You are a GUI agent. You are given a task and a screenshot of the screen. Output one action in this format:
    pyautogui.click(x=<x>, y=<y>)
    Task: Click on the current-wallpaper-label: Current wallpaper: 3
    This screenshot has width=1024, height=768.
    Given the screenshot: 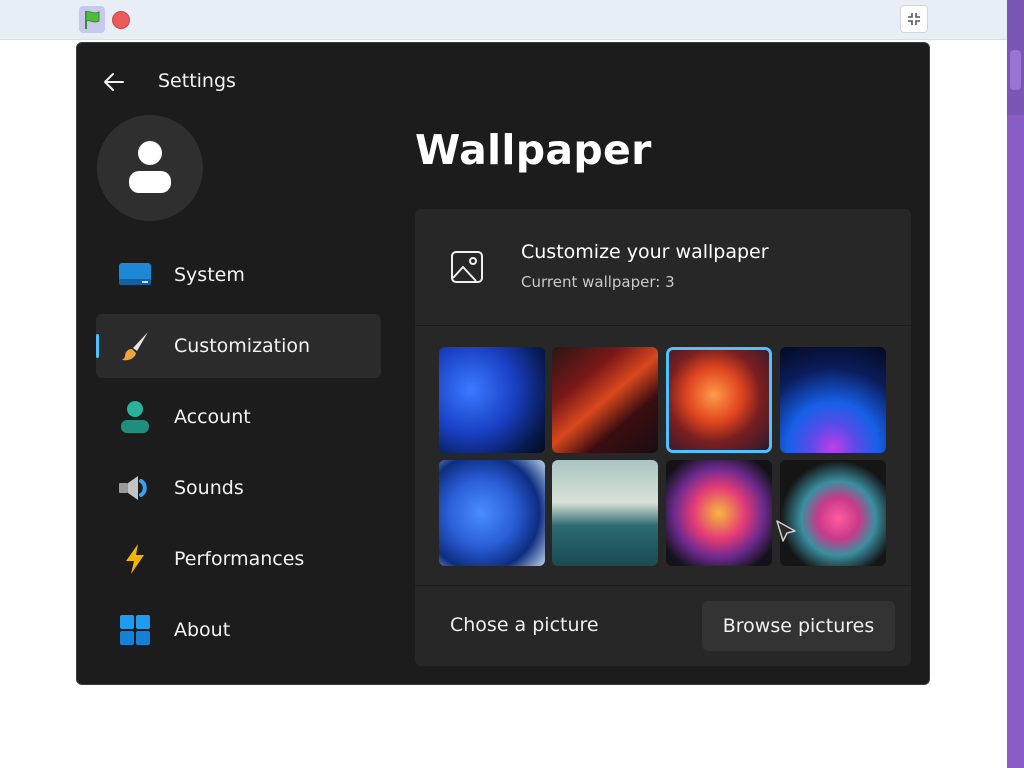 What is the action you would take?
    pyautogui.click(x=598, y=282)
    